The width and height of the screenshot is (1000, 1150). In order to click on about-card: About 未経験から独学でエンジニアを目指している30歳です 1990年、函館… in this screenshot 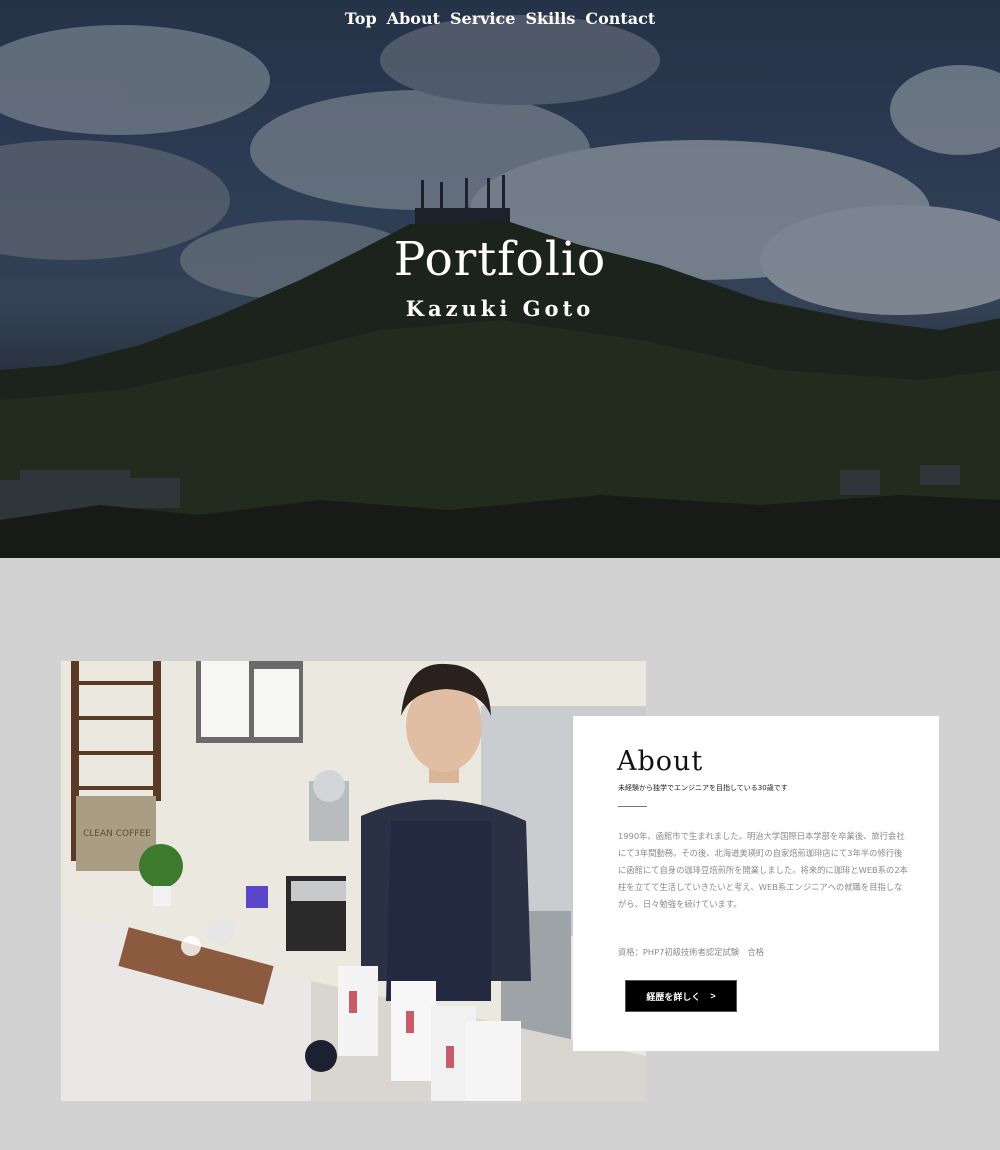, I will do `click(756, 883)`.